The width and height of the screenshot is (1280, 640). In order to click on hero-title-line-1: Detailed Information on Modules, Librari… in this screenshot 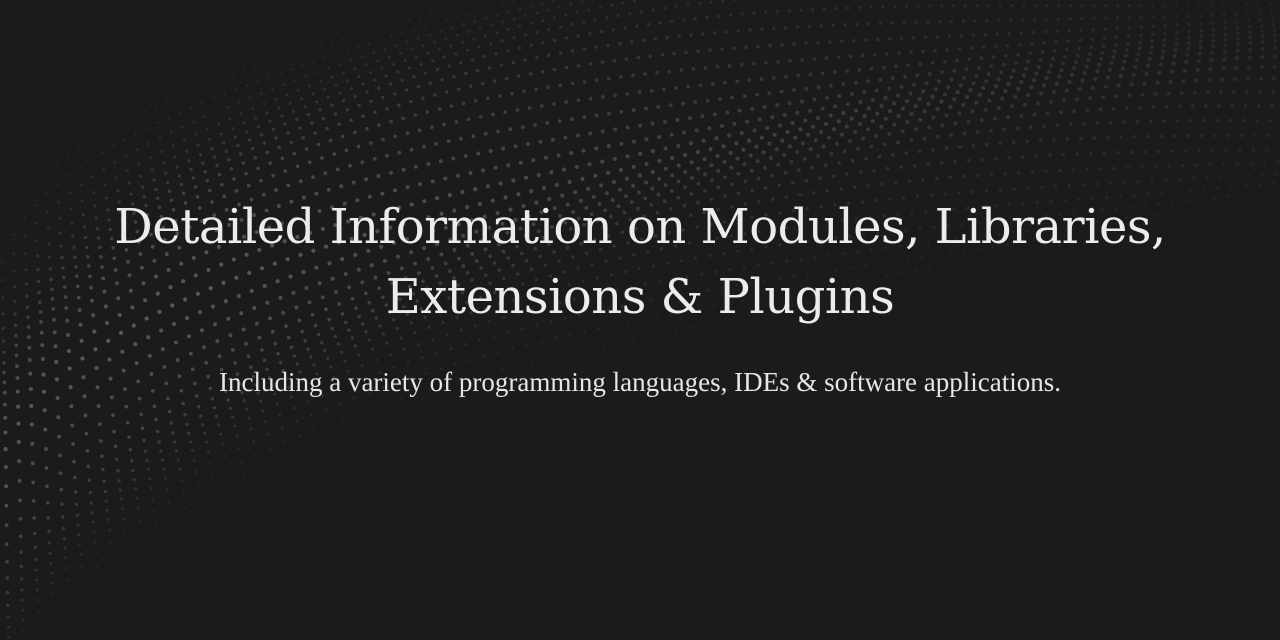, I will do `click(640, 227)`.